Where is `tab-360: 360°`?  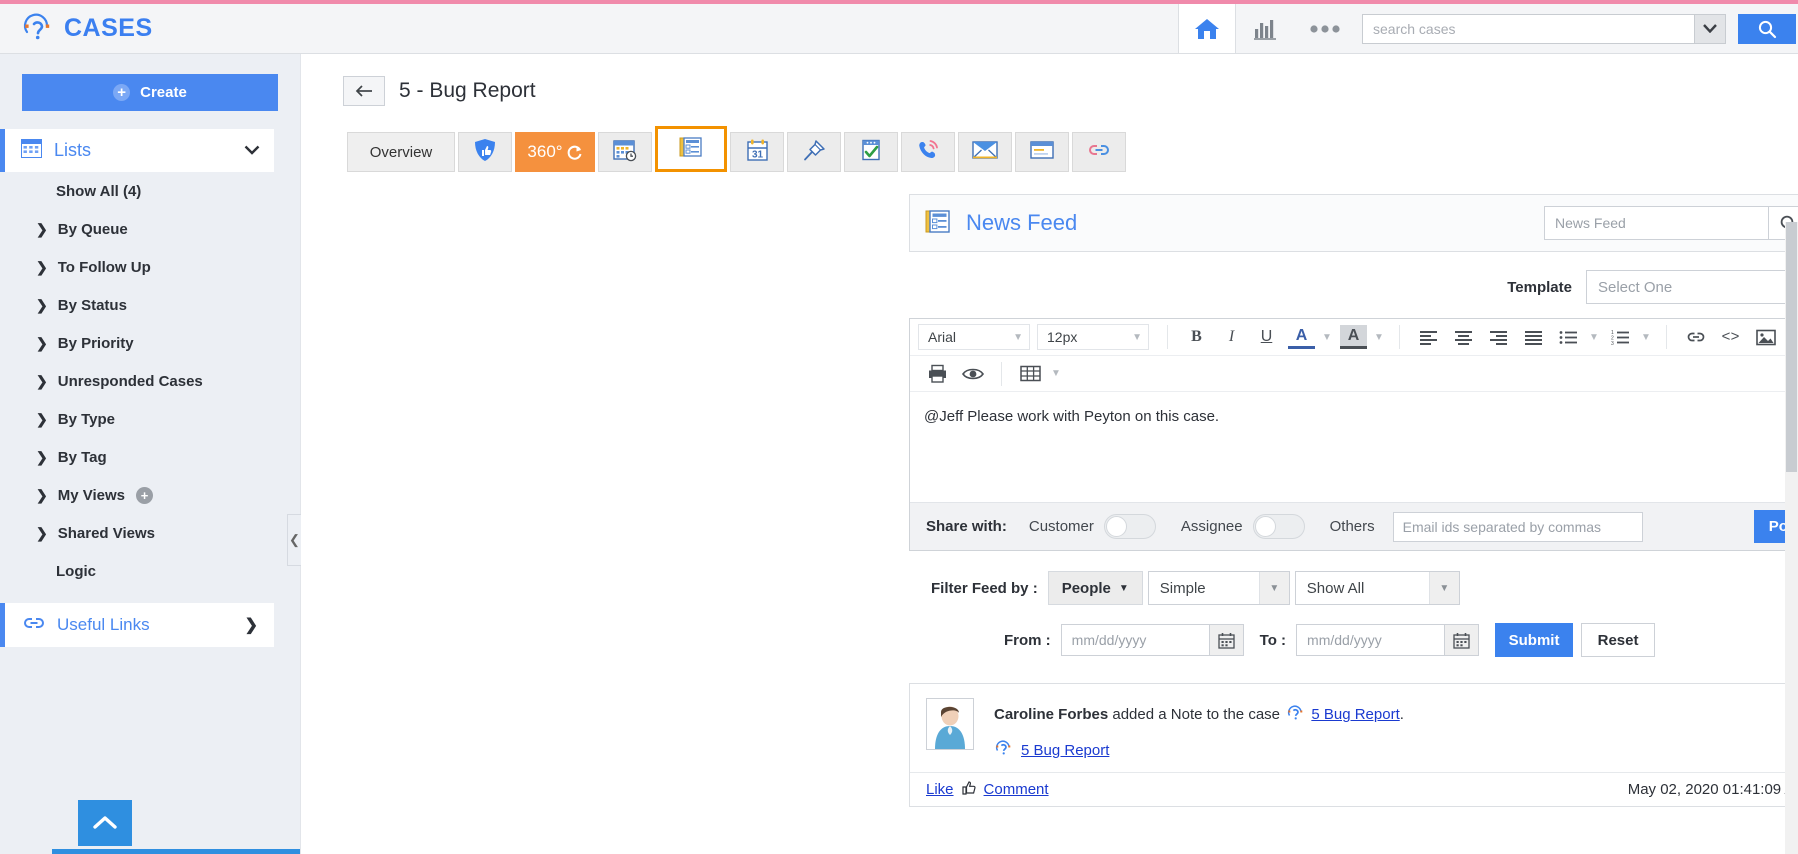
tab-360: 360° is located at coordinates (555, 152).